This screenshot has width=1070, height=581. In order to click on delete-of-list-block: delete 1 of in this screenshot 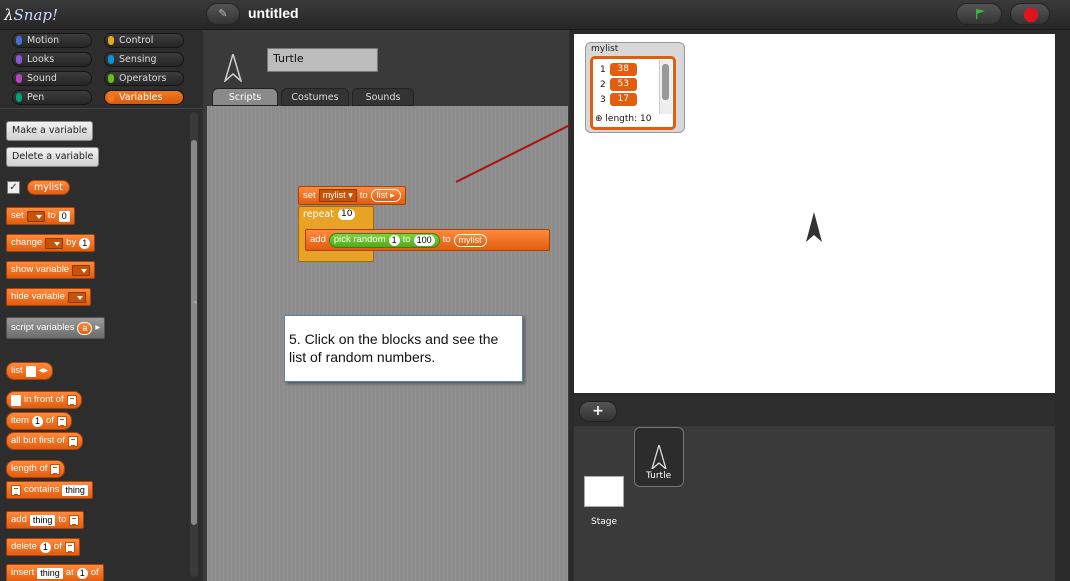, I will do `click(43, 547)`.